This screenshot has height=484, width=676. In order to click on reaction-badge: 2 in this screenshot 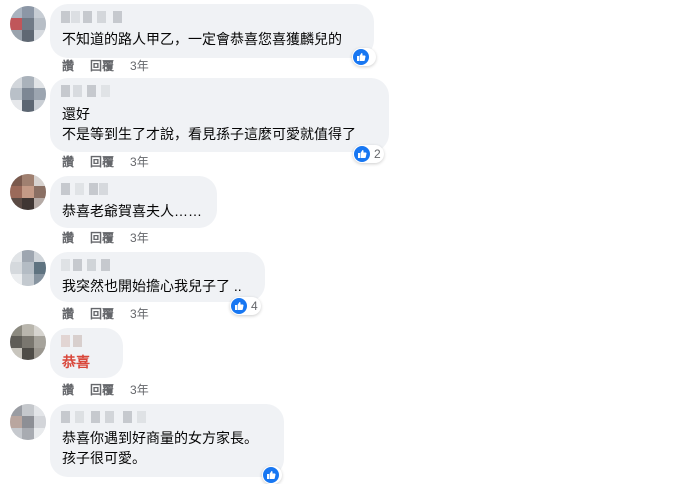, I will do `click(368, 154)`.